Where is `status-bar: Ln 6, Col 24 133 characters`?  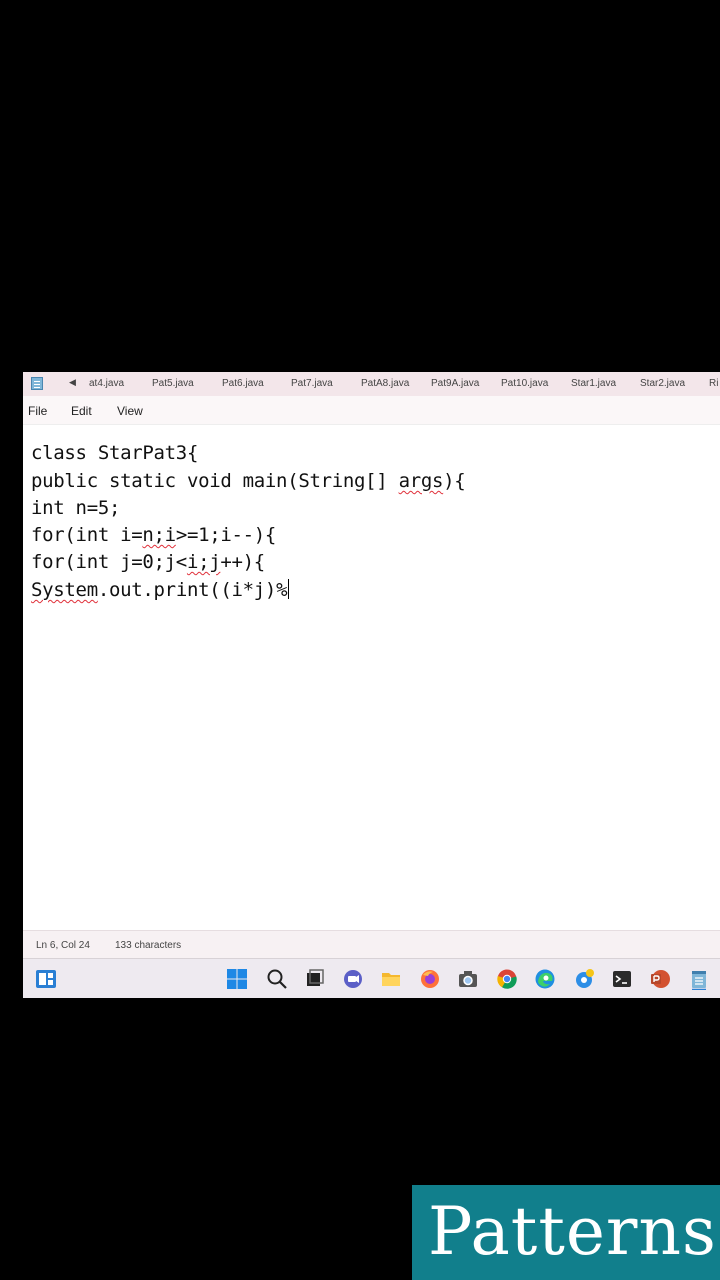 status-bar: Ln 6, Col 24 133 characters is located at coordinates (371, 944).